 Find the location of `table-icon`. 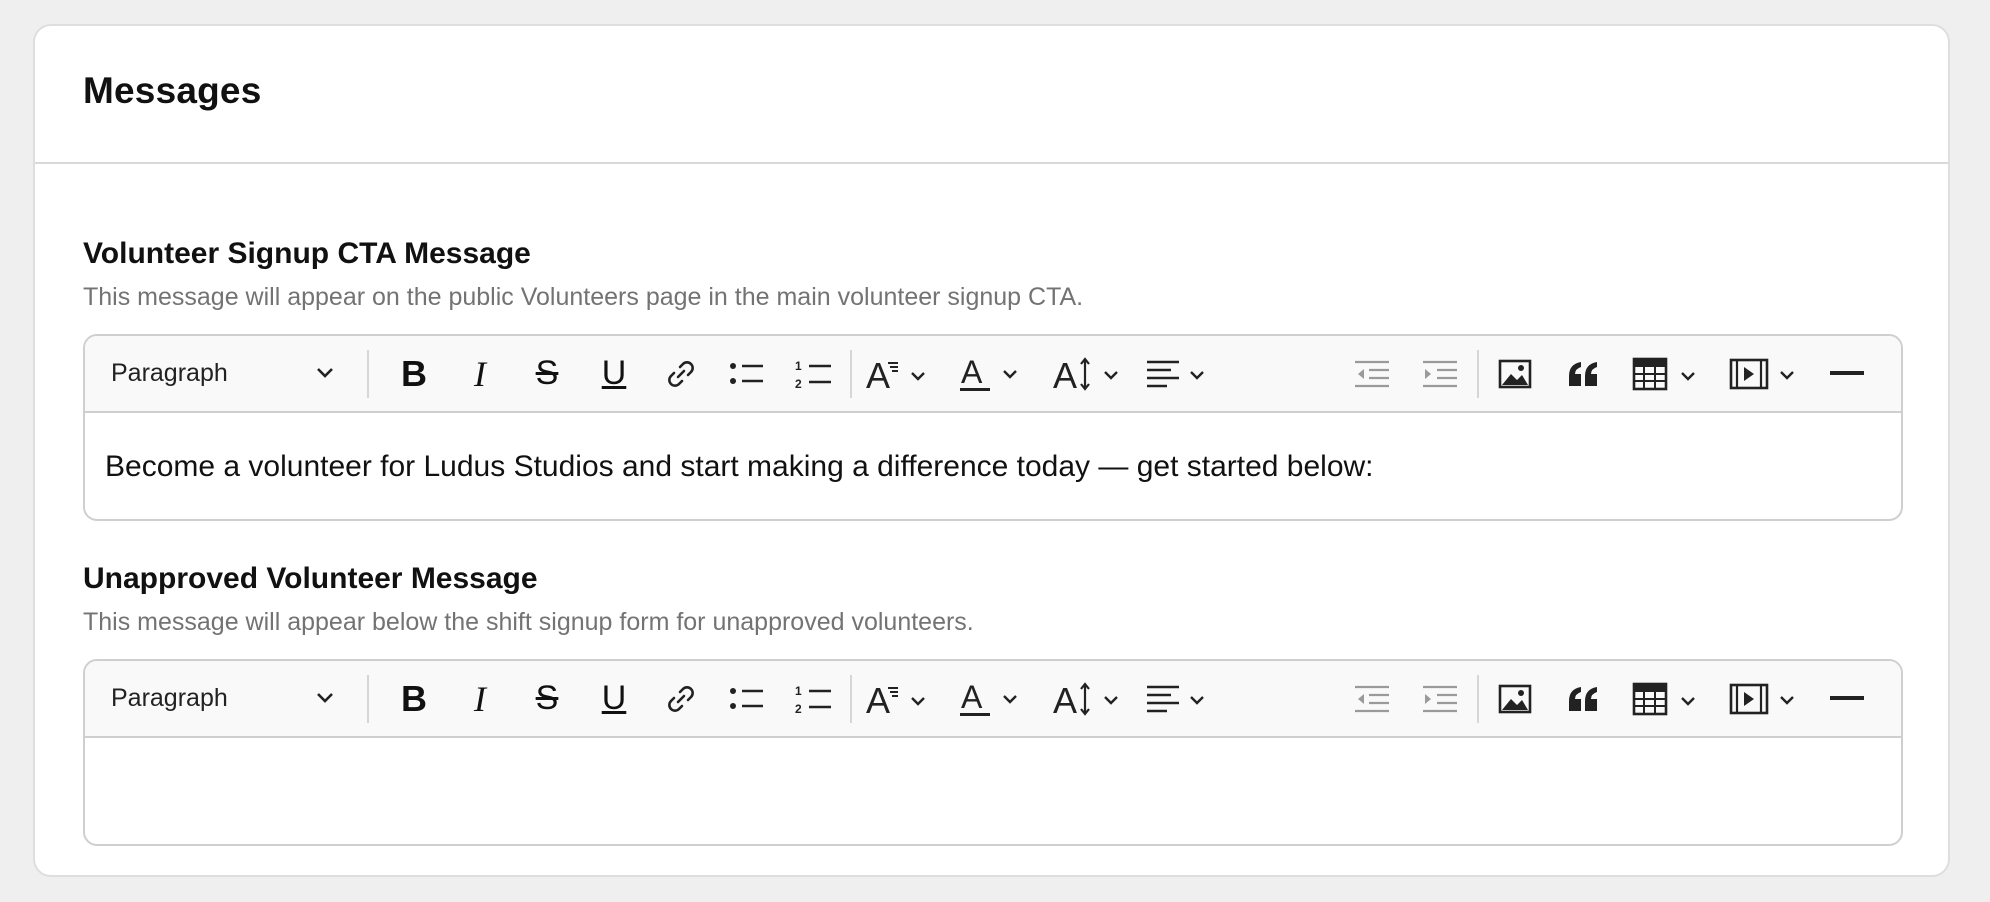

table-icon is located at coordinates (1663, 373).